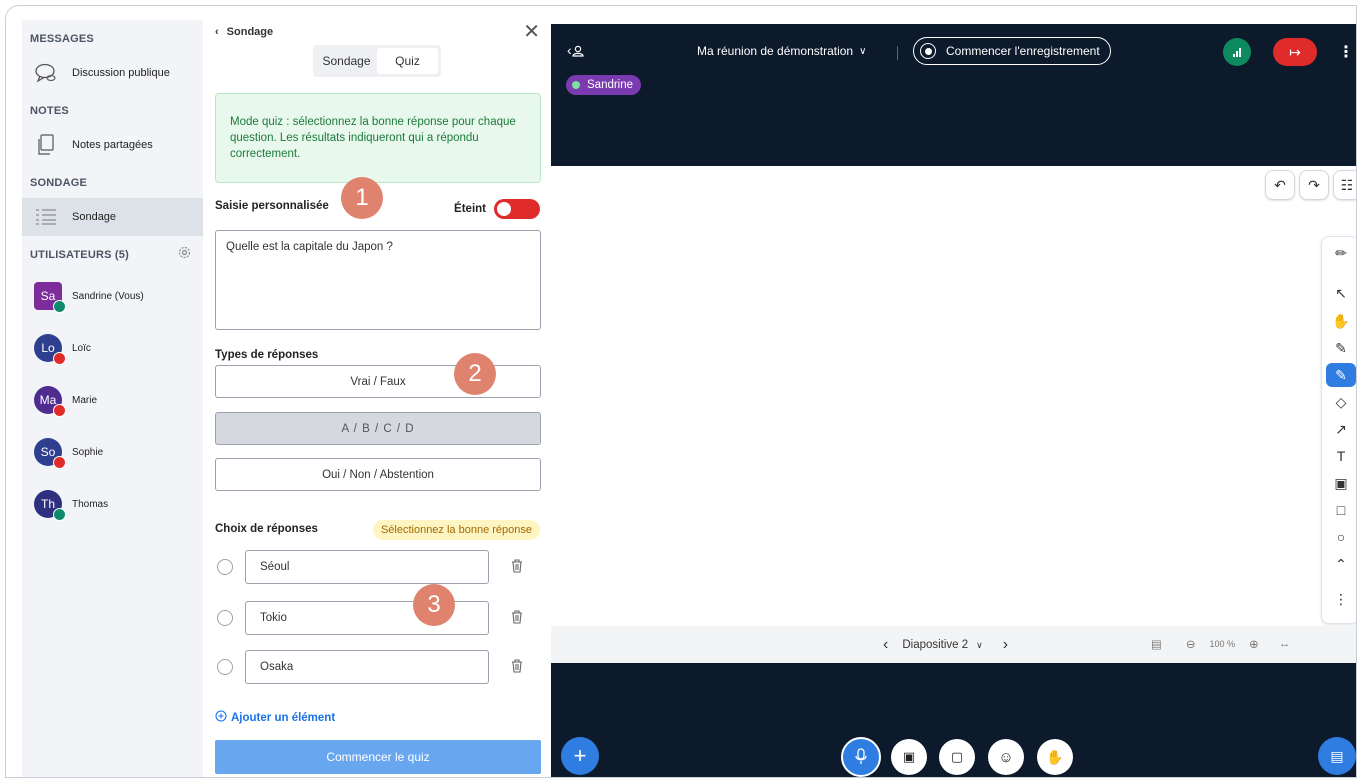  What do you see at coordinates (1341, 456) in the screenshot?
I see `text-icon: T` at bounding box center [1341, 456].